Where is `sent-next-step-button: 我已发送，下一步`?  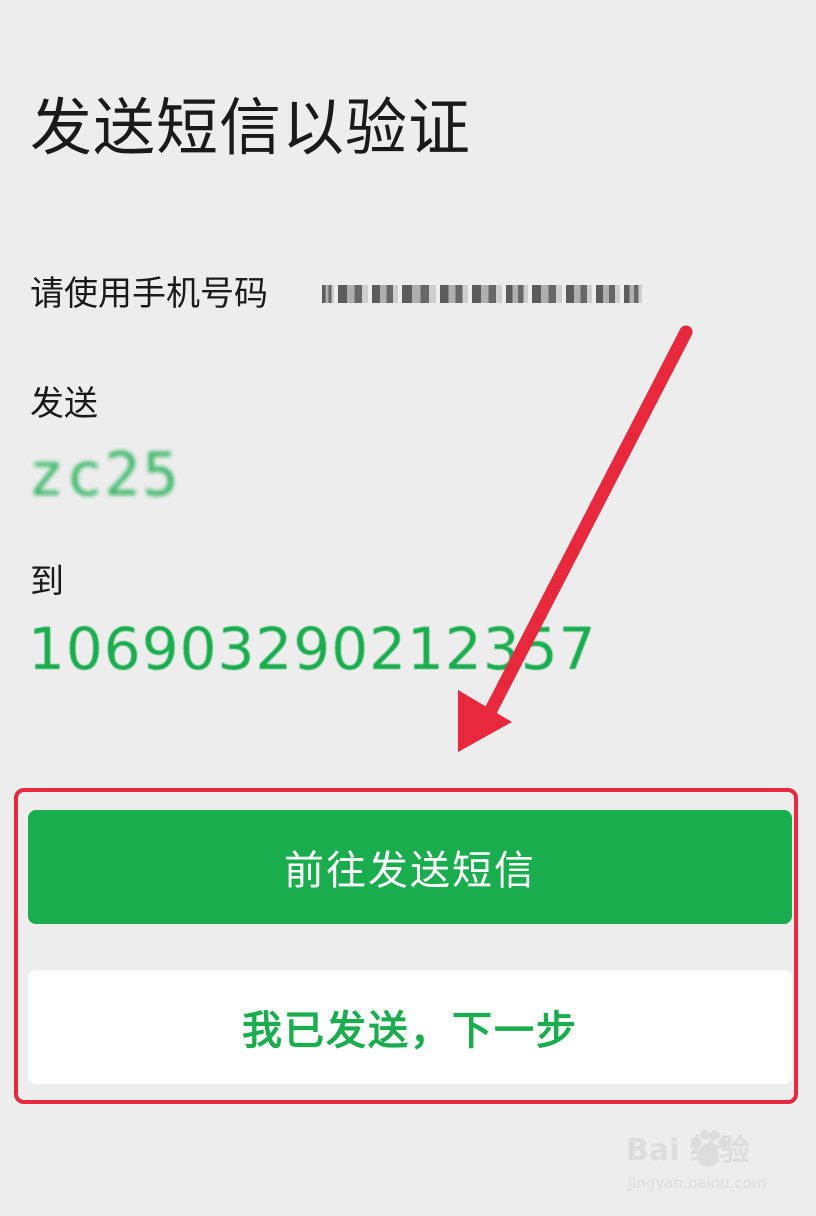 sent-next-step-button: 我已发送，下一步 is located at coordinates (410, 1027).